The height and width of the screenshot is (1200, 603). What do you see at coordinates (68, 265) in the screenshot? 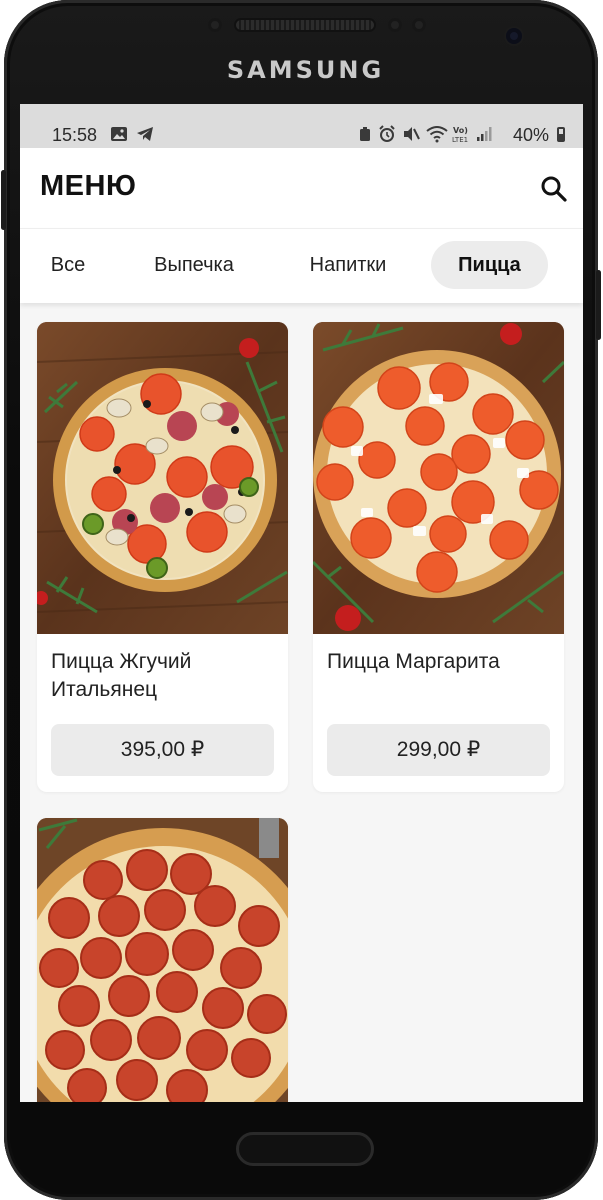
I see `tab-all: Все` at bounding box center [68, 265].